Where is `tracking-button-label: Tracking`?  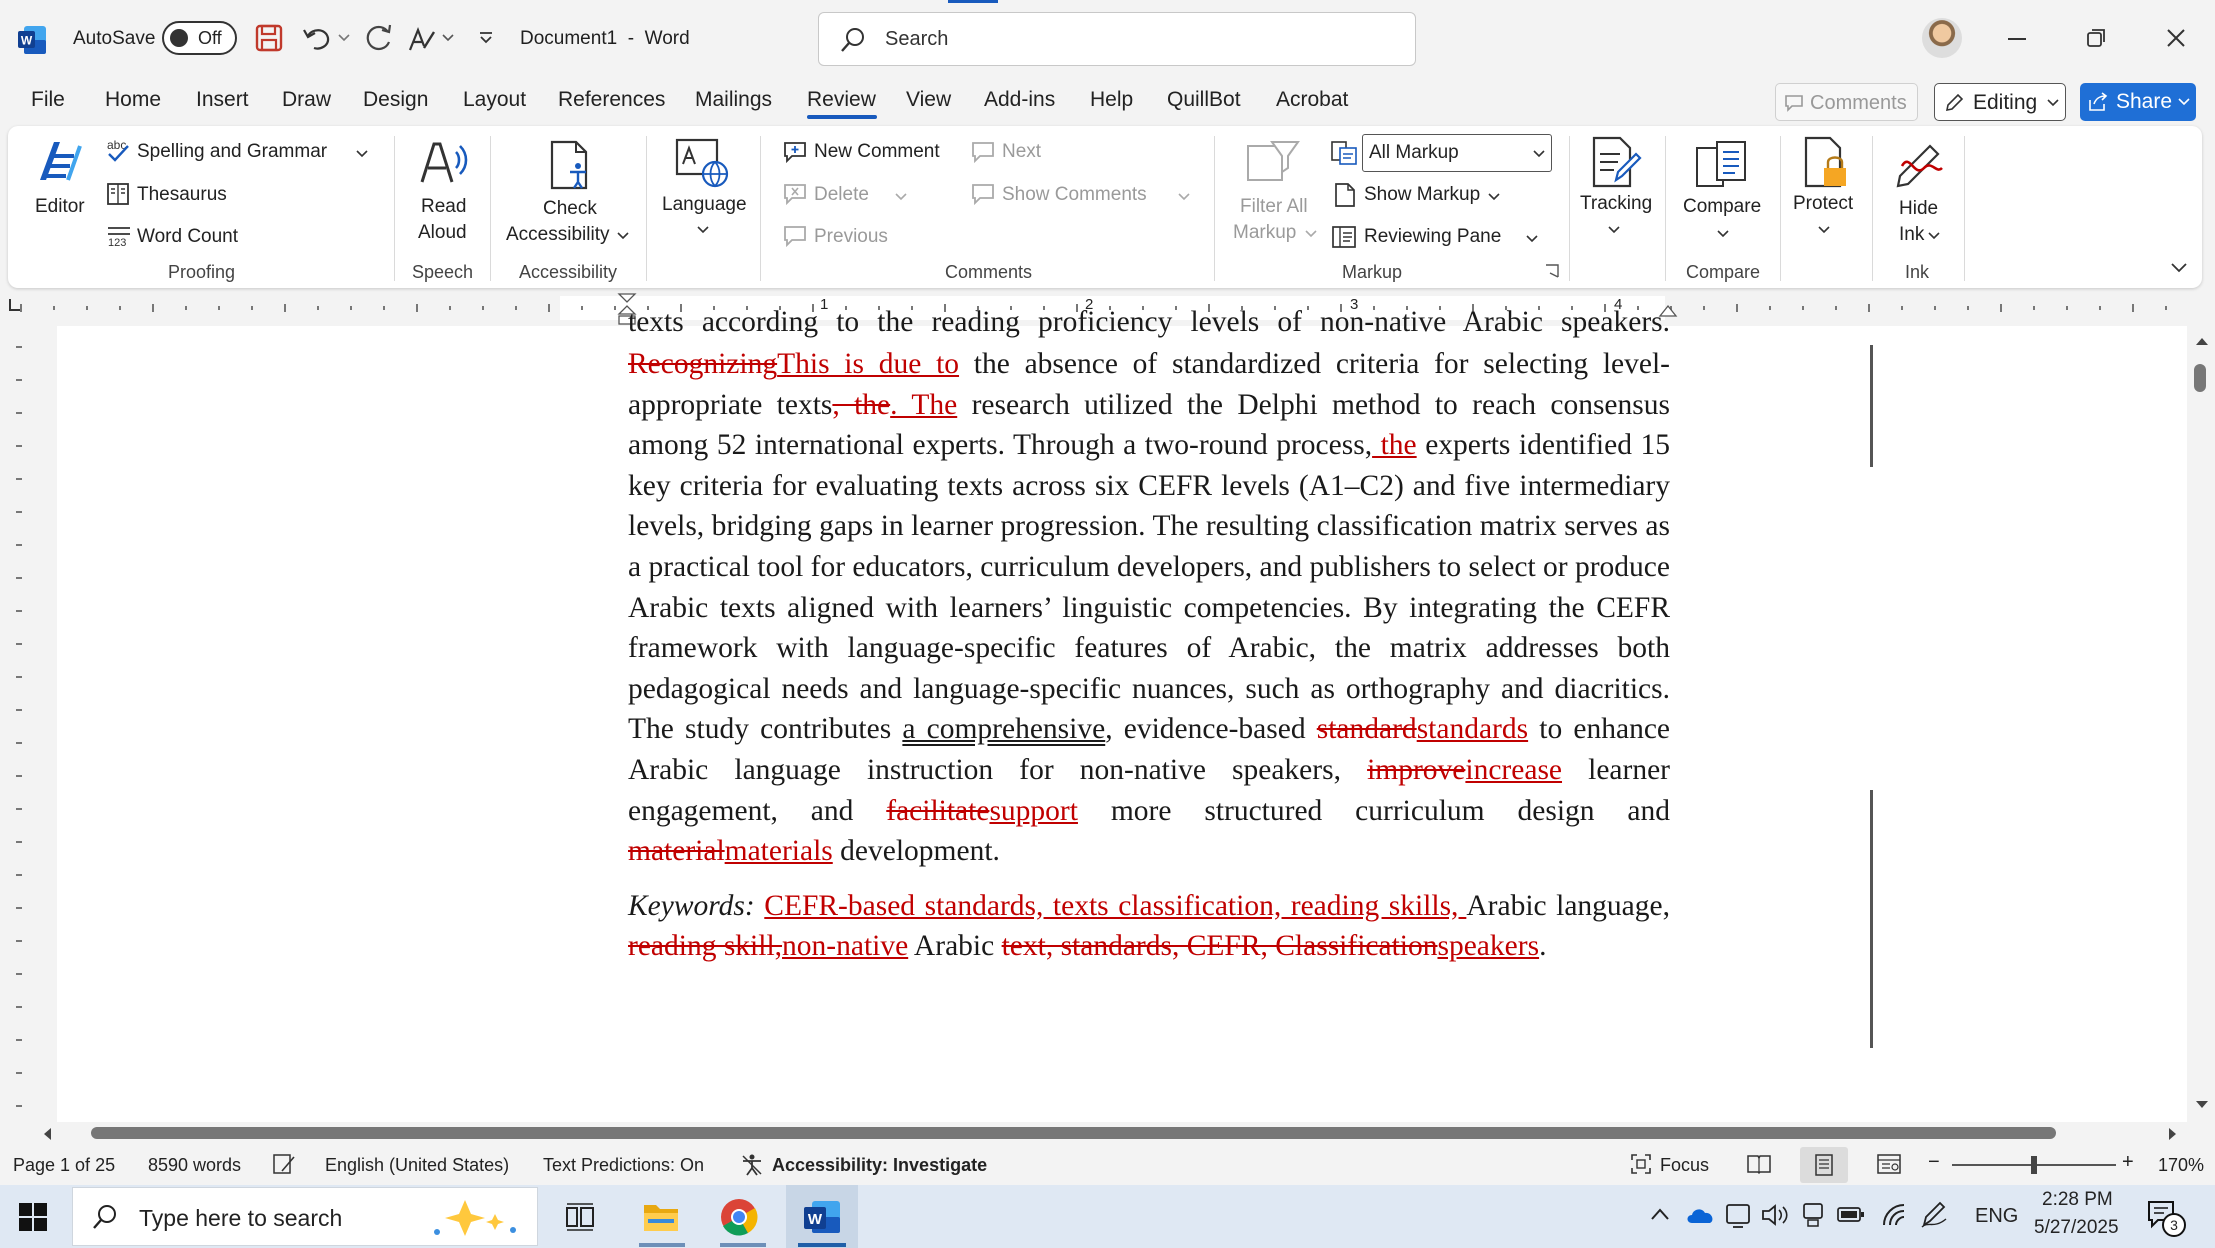 tracking-button-label: Tracking is located at coordinates (1616, 204).